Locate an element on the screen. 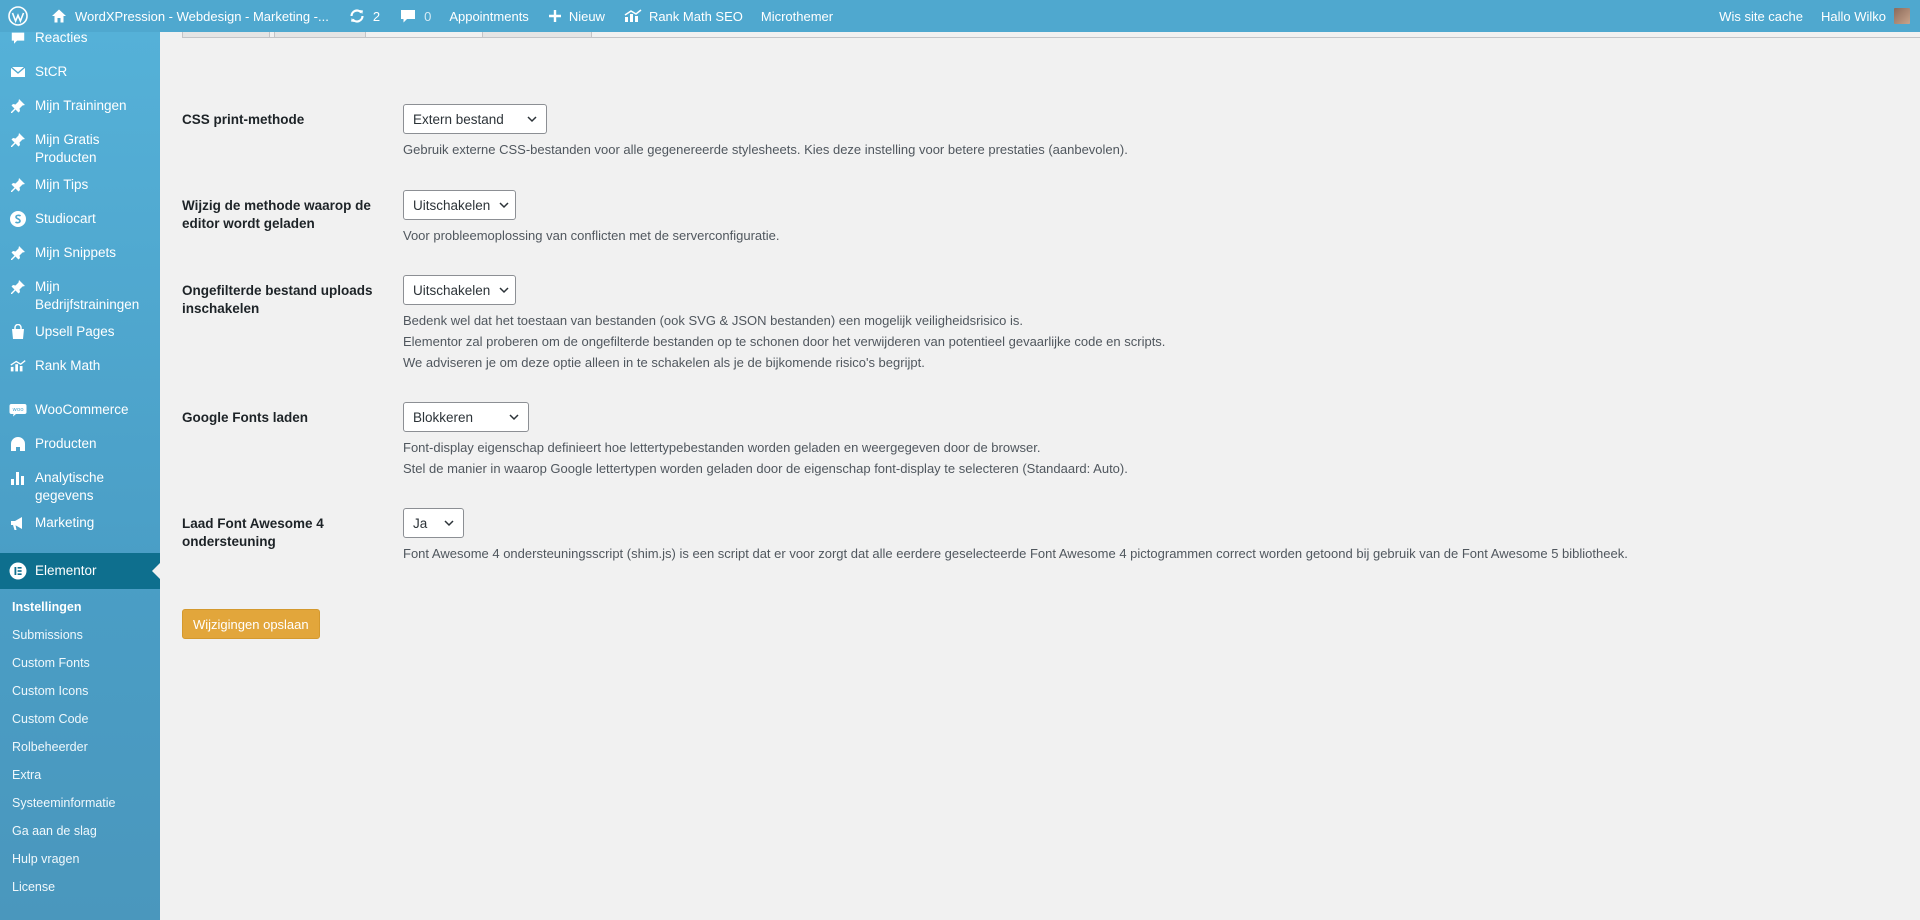 The width and height of the screenshot is (1920, 920). font-awesome-4-select: Ja is located at coordinates (433, 523).